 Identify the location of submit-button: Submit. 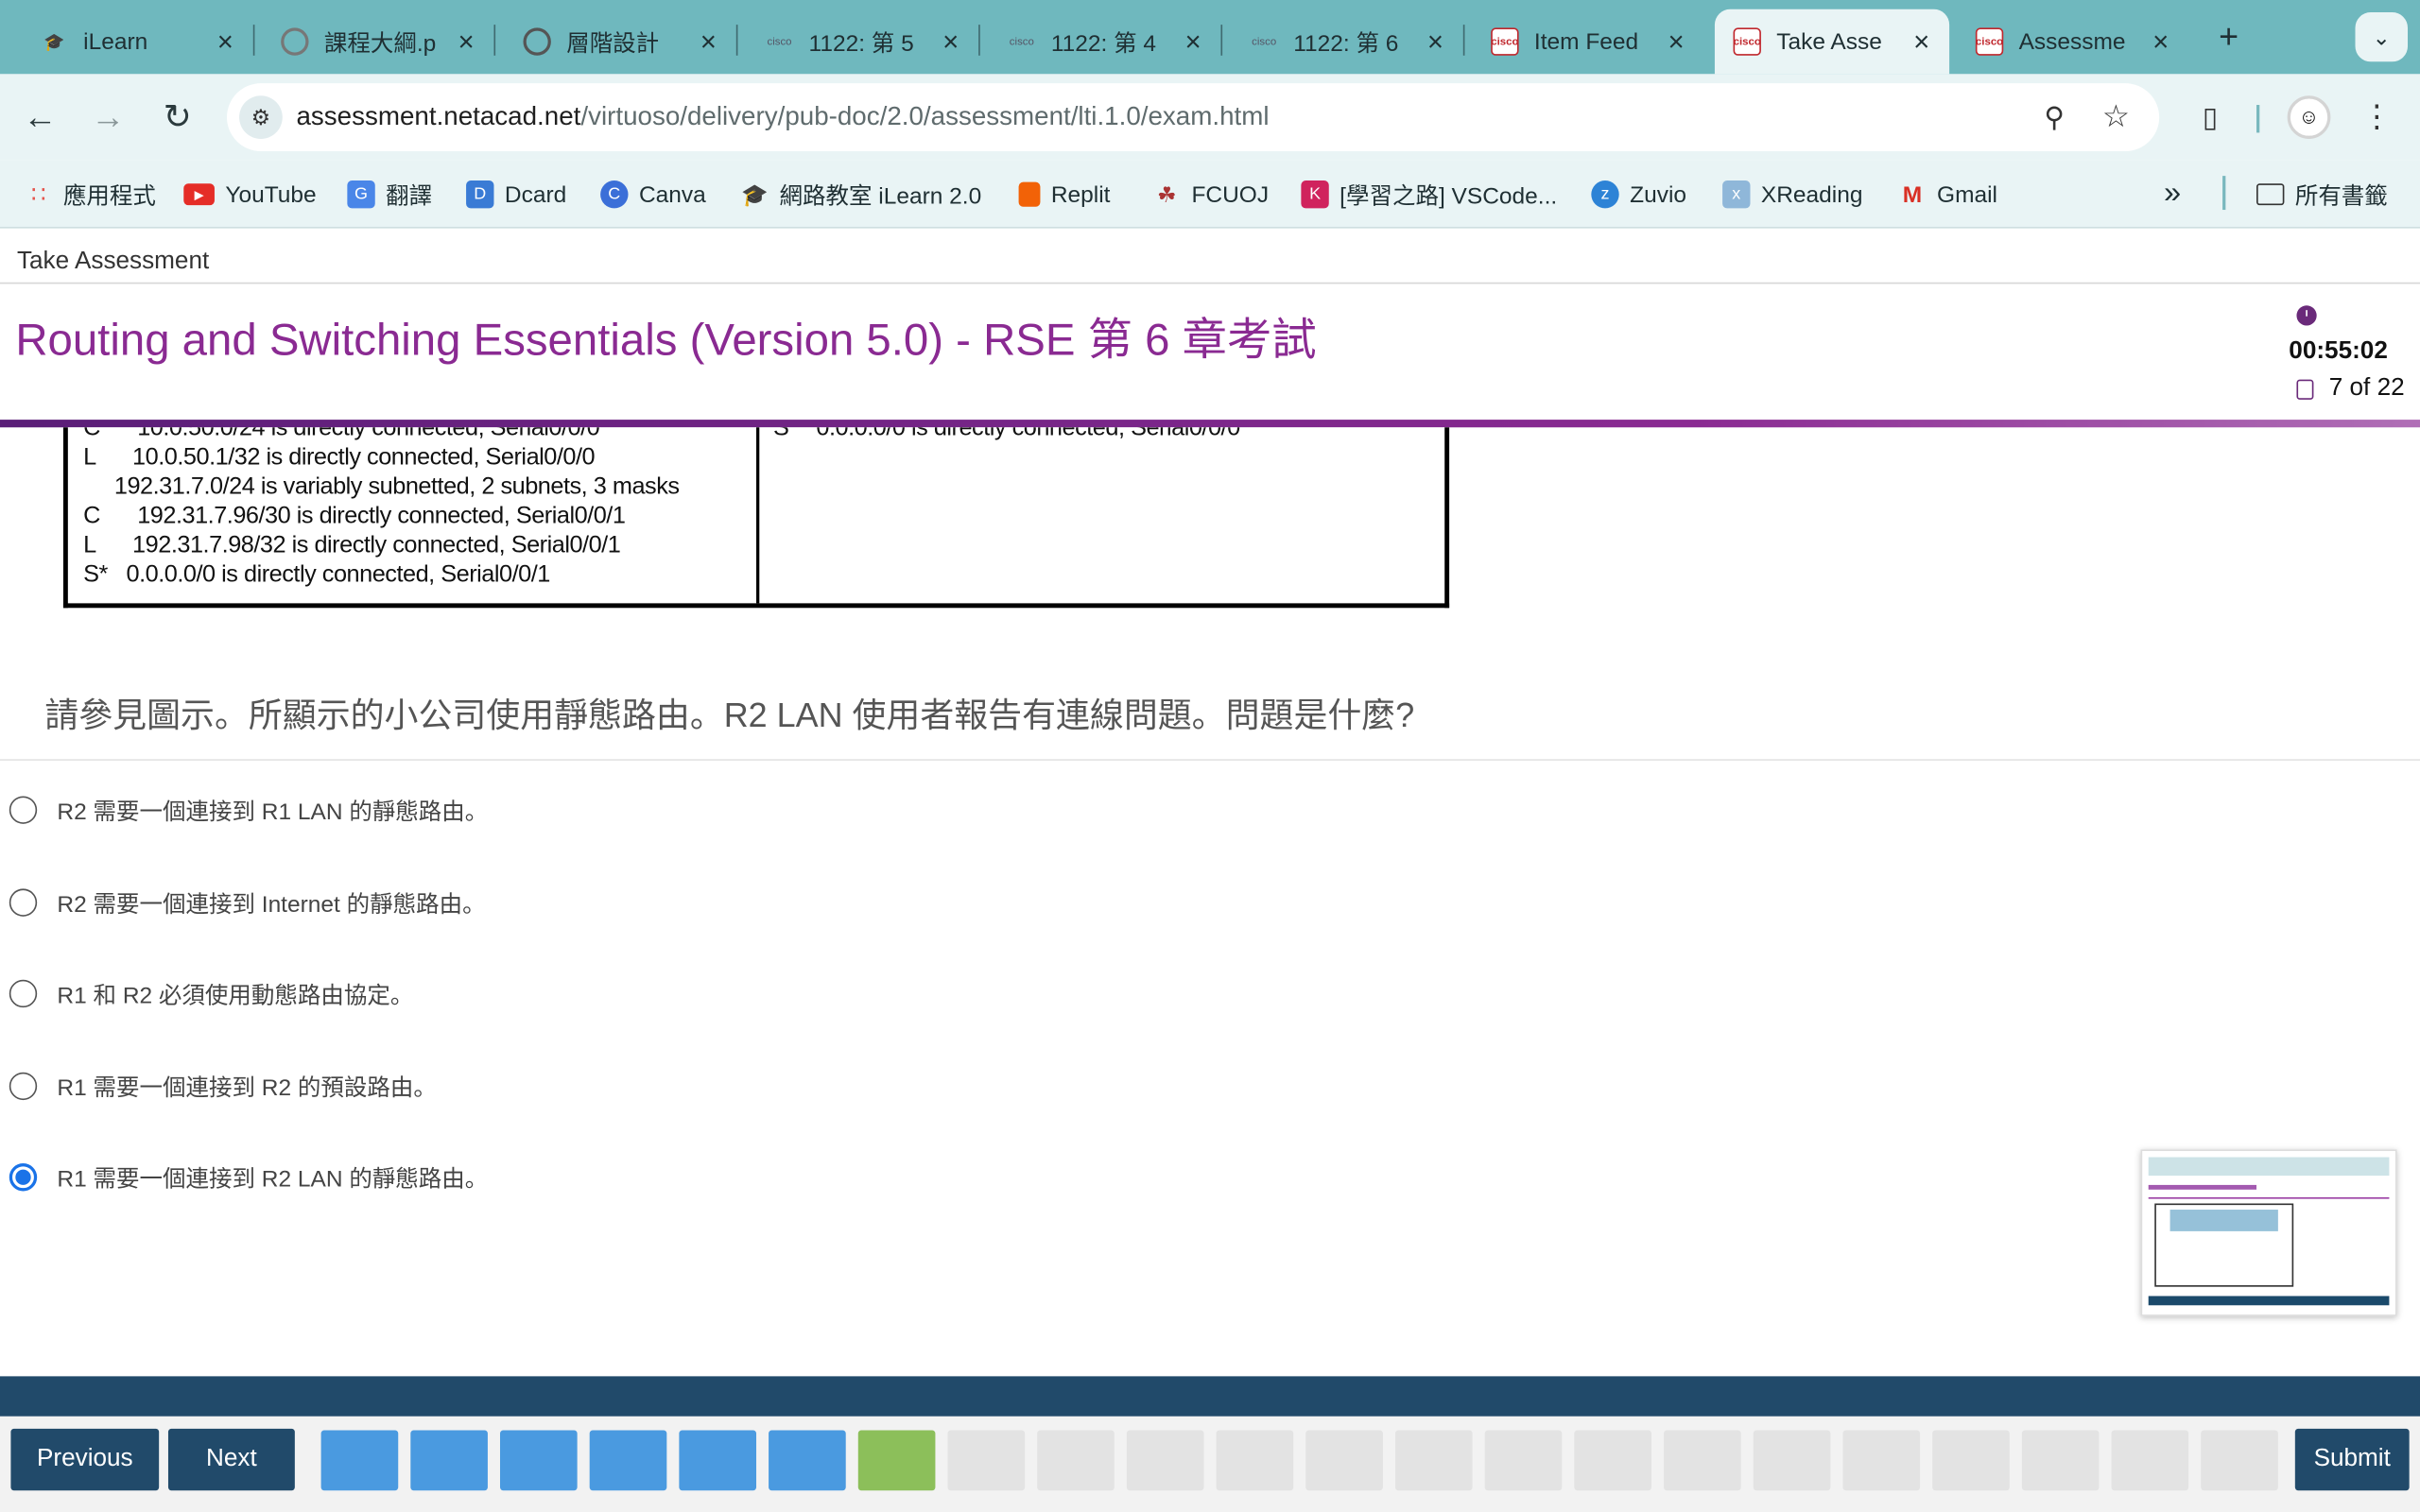
(2352, 1459).